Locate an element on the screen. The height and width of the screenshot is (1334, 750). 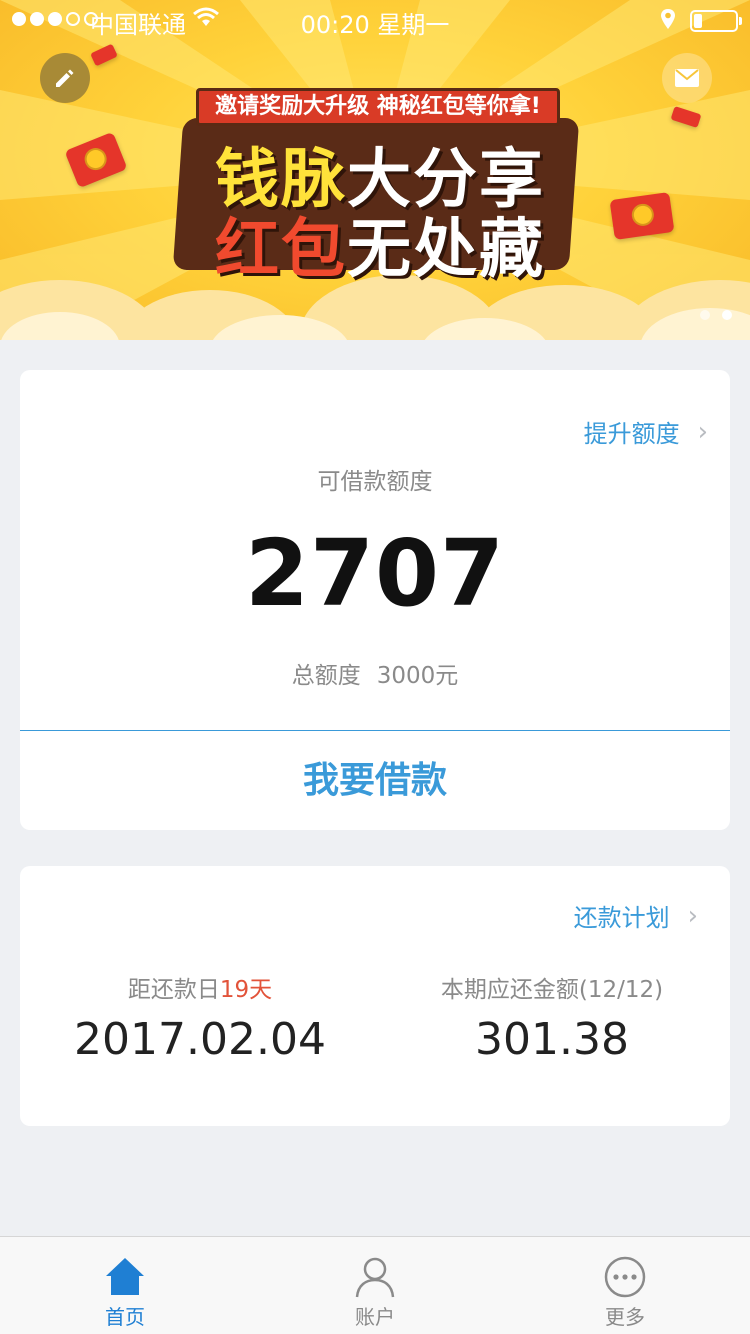
repayment-plan-link: 还款计划 › is located at coordinates (636, 915).